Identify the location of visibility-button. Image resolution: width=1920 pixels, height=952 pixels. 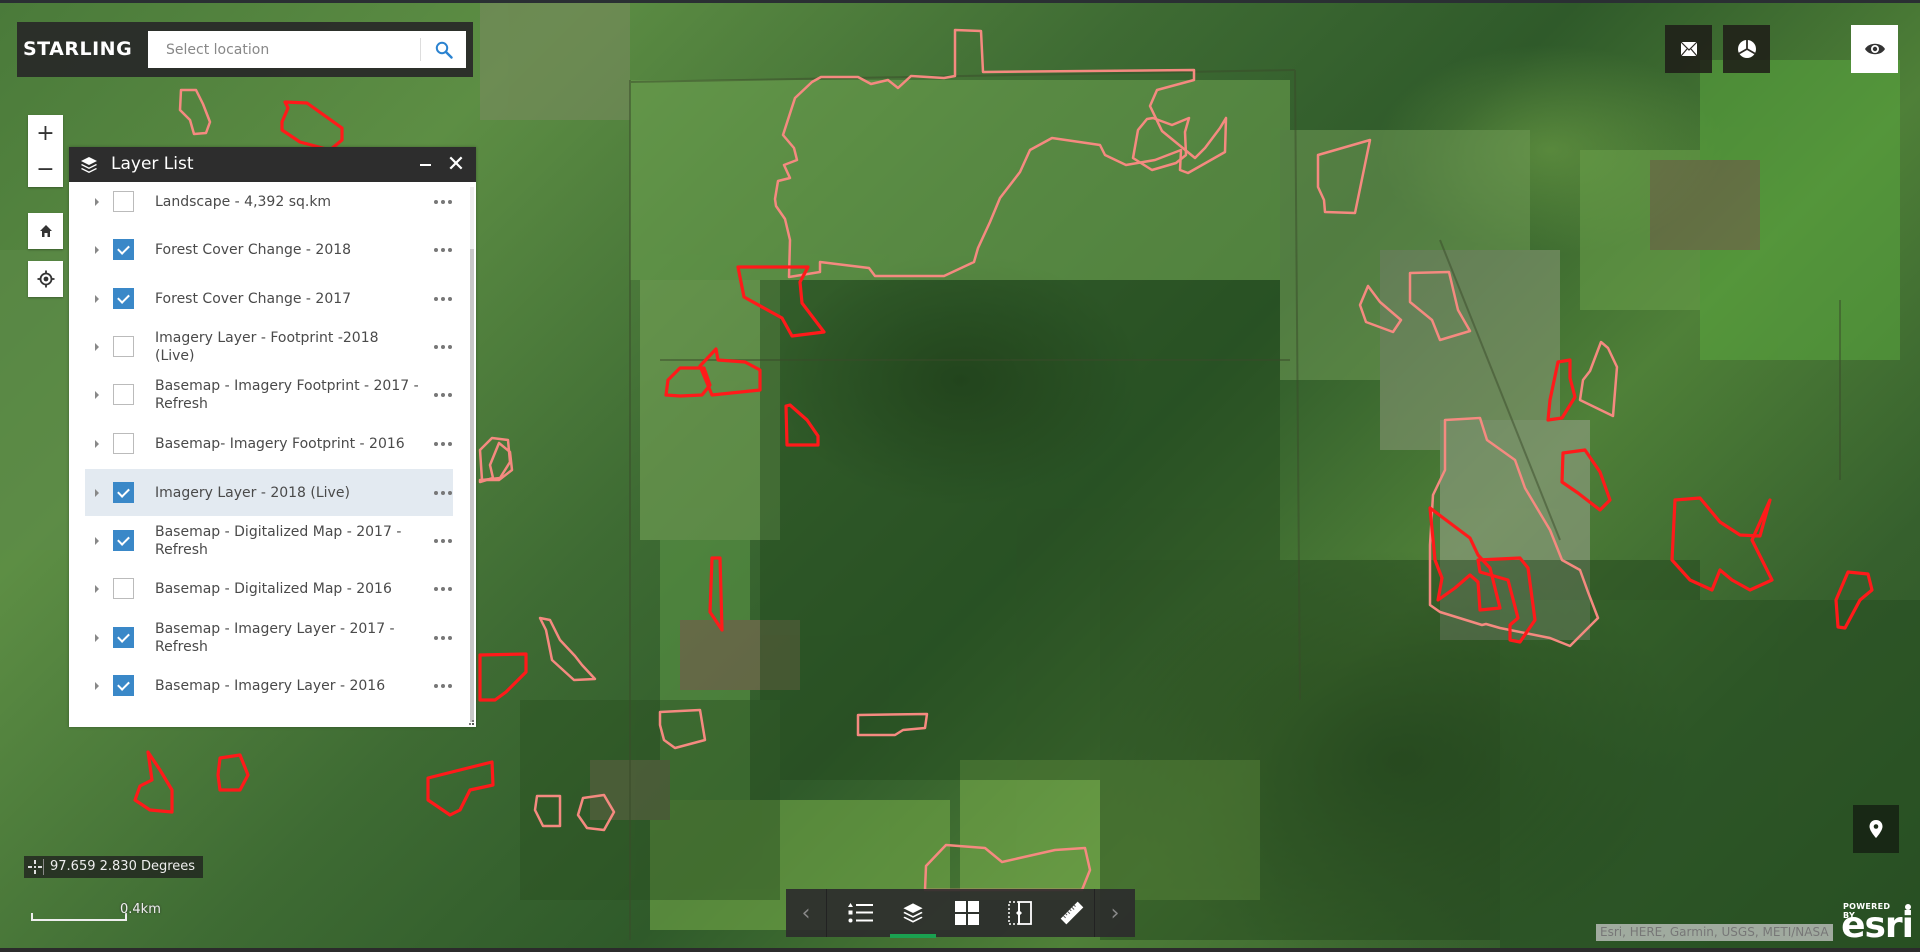
(1874, 49).